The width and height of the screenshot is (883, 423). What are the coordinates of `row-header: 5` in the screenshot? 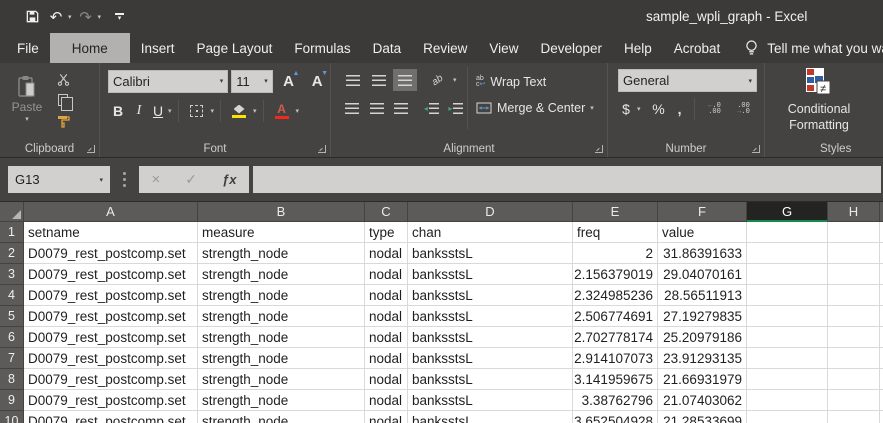 It's located at (12, 316).